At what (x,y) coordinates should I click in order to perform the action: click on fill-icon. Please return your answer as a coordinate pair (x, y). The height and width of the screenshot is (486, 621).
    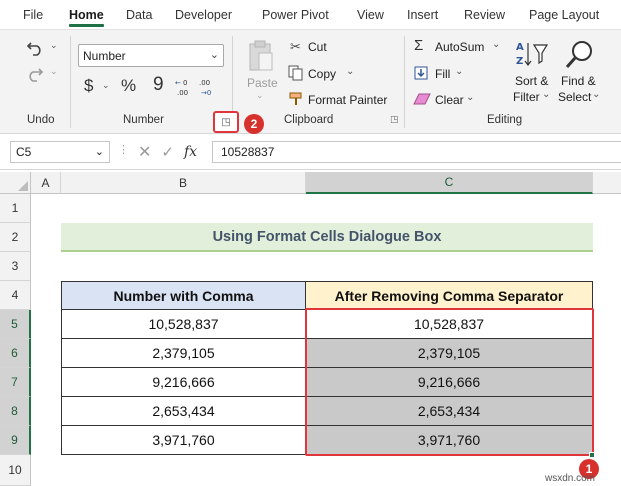
    Looking at the image, I should click on (421, 73).